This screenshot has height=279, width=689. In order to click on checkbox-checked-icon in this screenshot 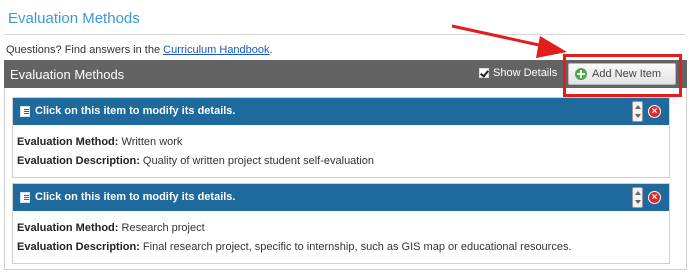, I will do `click(484, 73)`.